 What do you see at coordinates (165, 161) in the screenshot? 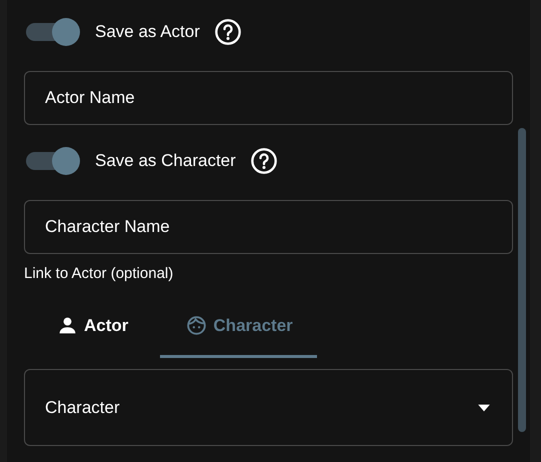
I see `toggle-label: Save as Character` at bounding box center [165, 161].